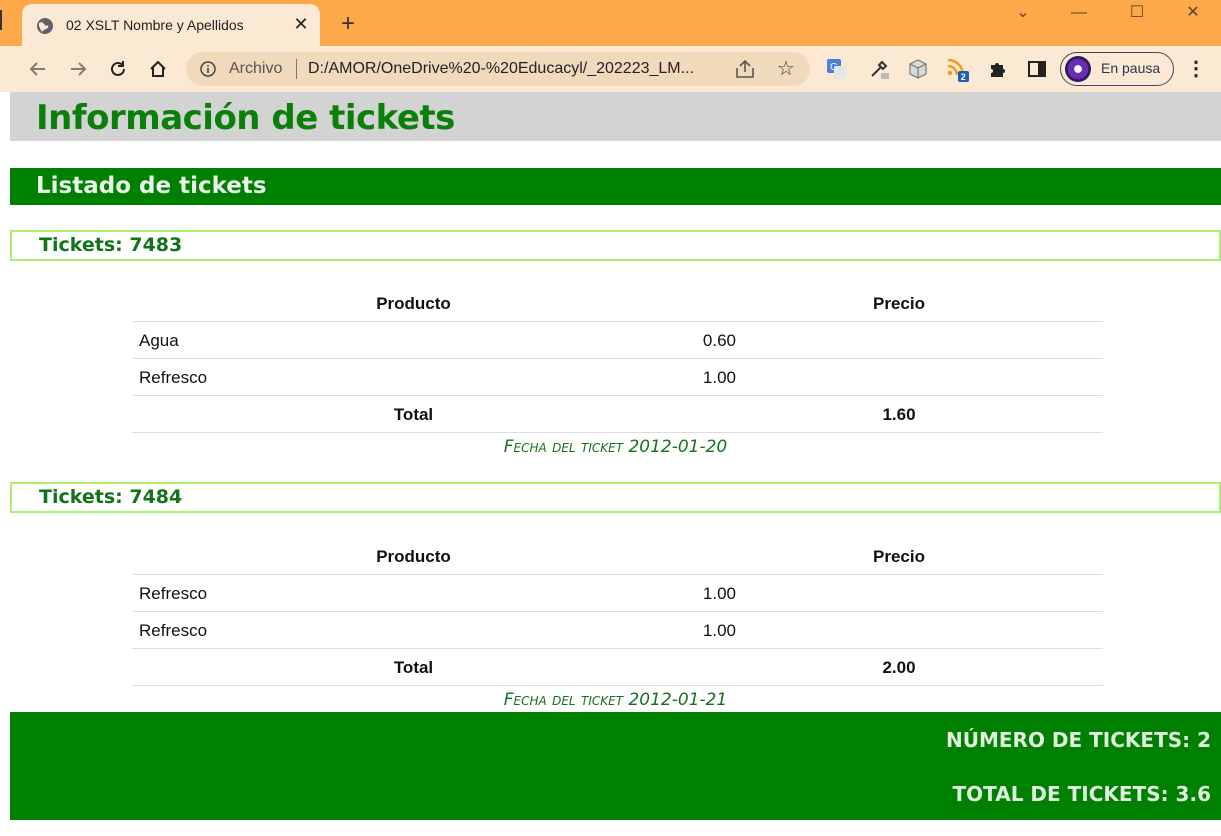  Describe the element at coordinates (45, 26) in the screenshot. I see `globe-icon` at that location.